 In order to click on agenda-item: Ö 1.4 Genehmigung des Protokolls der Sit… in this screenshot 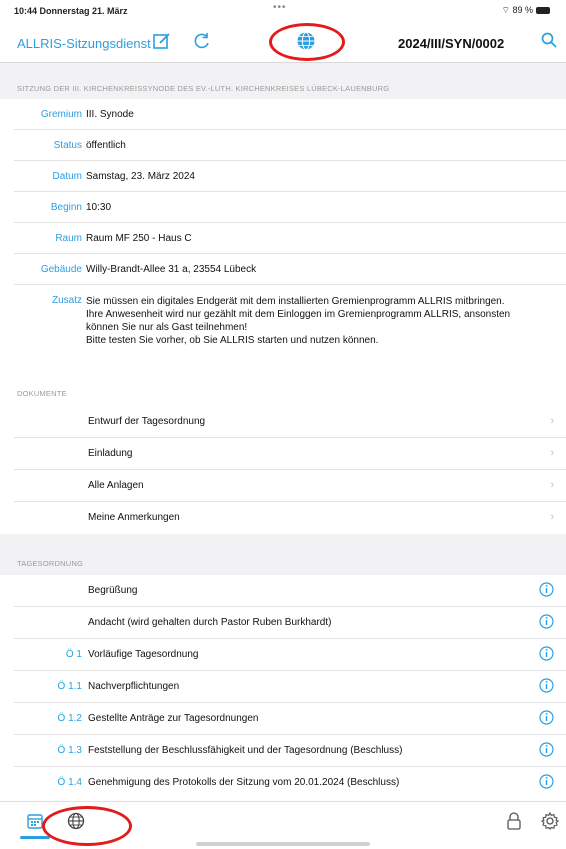, I will do `click(283, 783)`.